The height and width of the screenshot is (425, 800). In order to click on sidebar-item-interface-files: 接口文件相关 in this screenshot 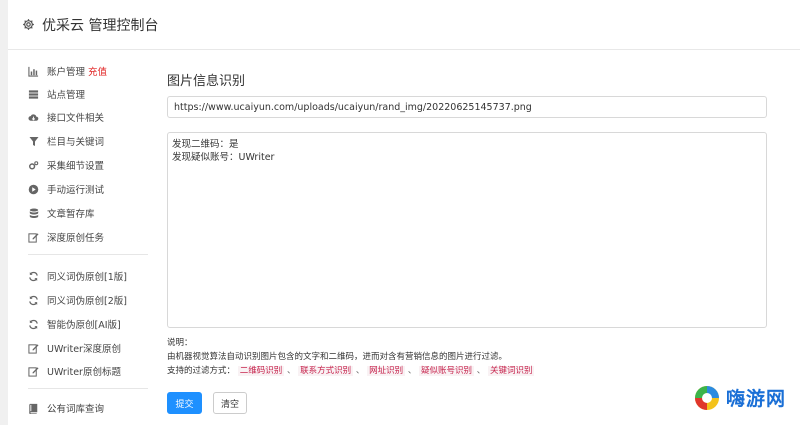, I will do `click(66, 117)`.